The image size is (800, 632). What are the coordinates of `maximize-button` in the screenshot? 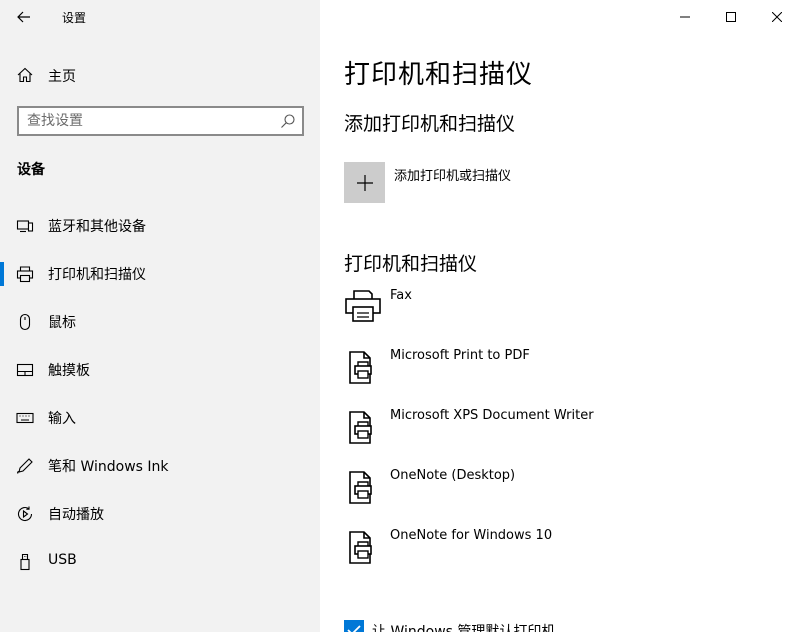 It's located at (731, 17).